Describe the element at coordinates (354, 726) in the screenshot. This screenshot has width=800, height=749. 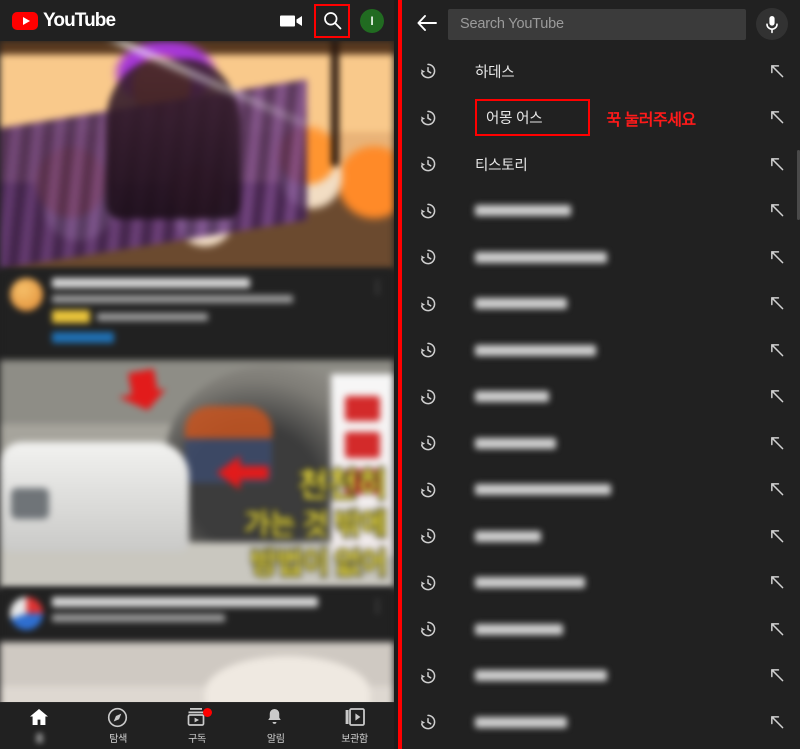
I see `nav-item-library: 보관함` at that location.